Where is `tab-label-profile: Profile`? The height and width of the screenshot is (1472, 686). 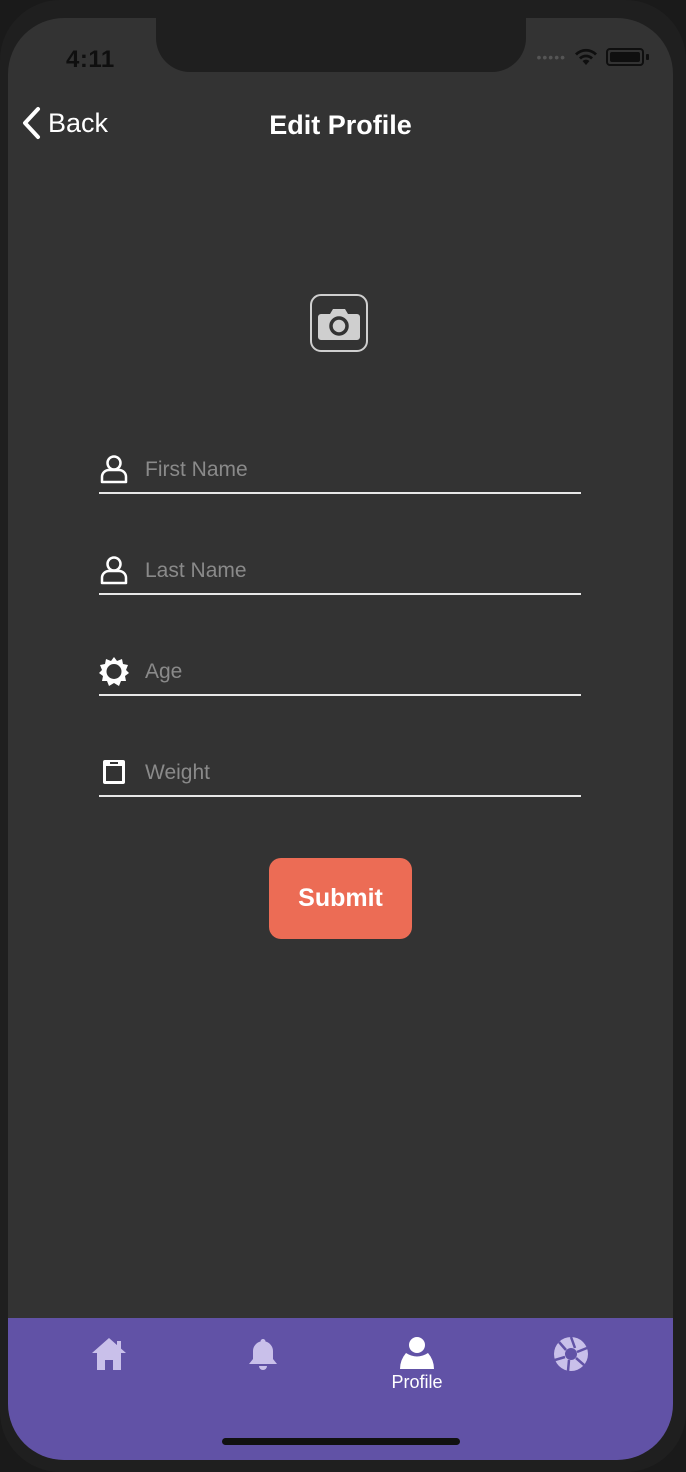 tab-label-profile: Profile is located at coordinates (417, 1382).